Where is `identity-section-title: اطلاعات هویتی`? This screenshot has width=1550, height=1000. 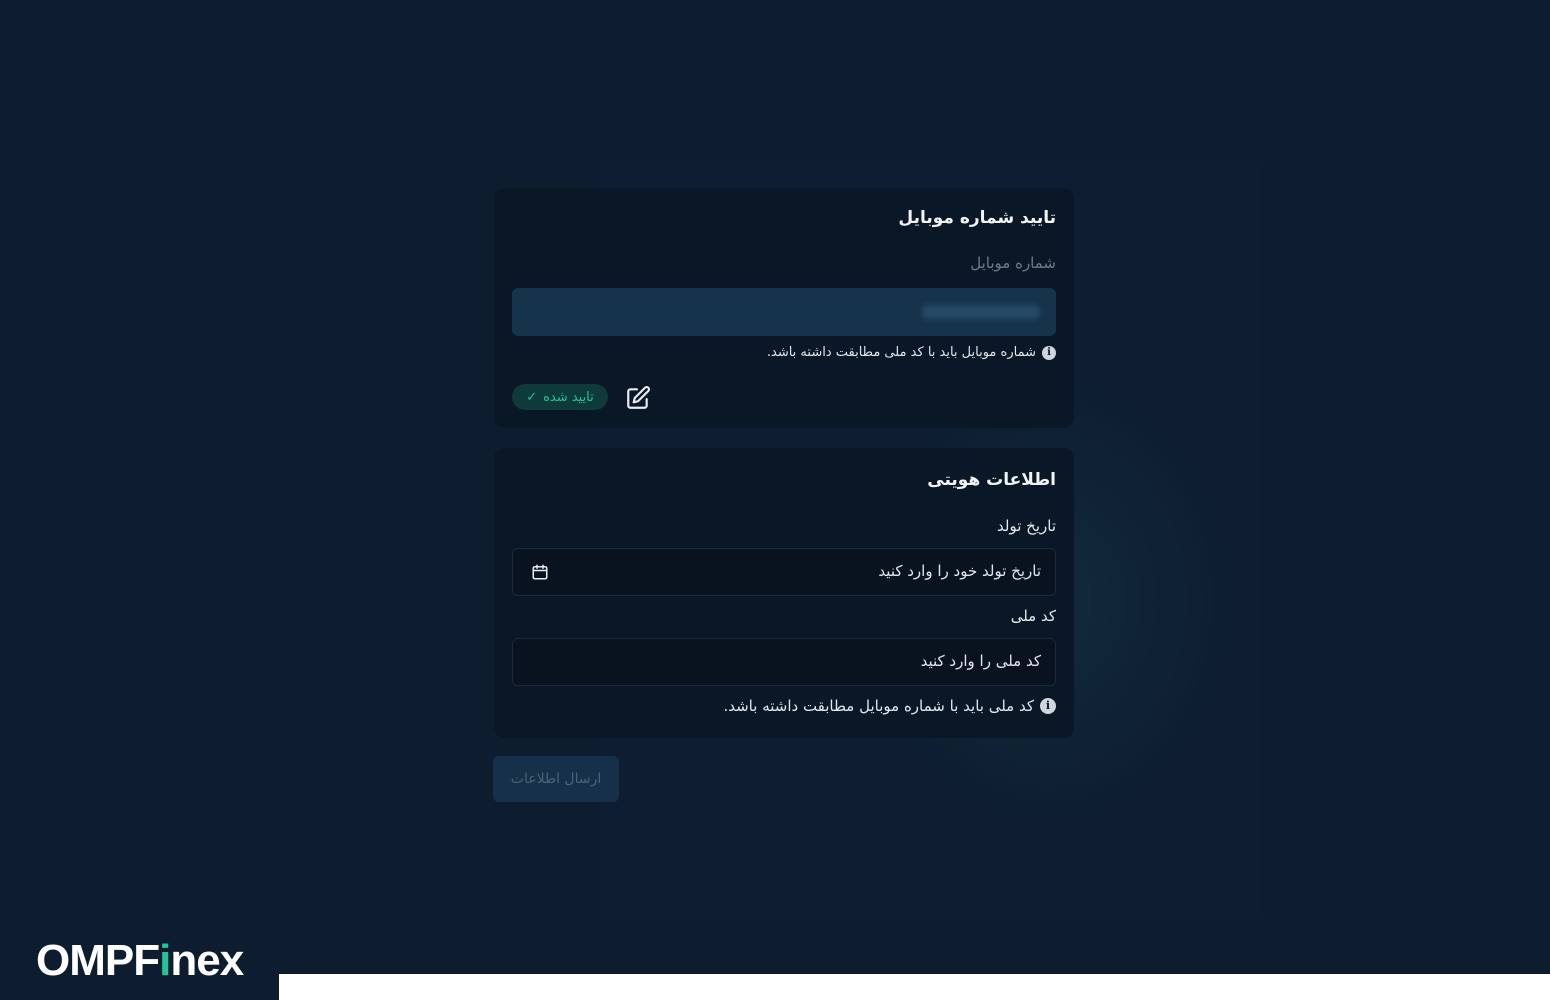 identity-section-title: اطلاعات هویتی is located at coordinates (991, 480).